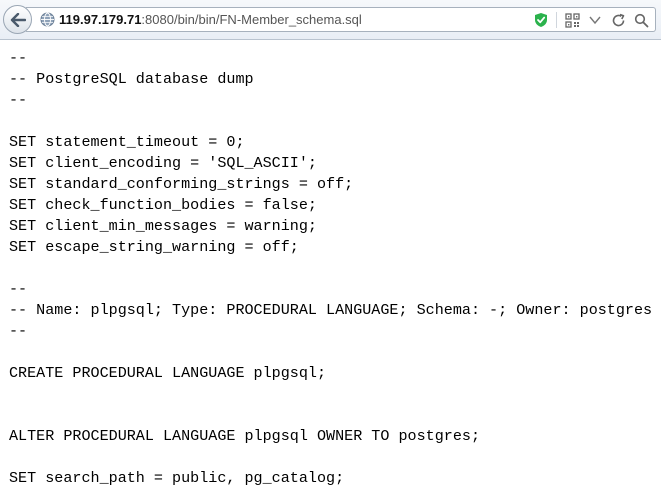  I want to click on code-line: SET escape_string_warning = off;, so click(154, 247).